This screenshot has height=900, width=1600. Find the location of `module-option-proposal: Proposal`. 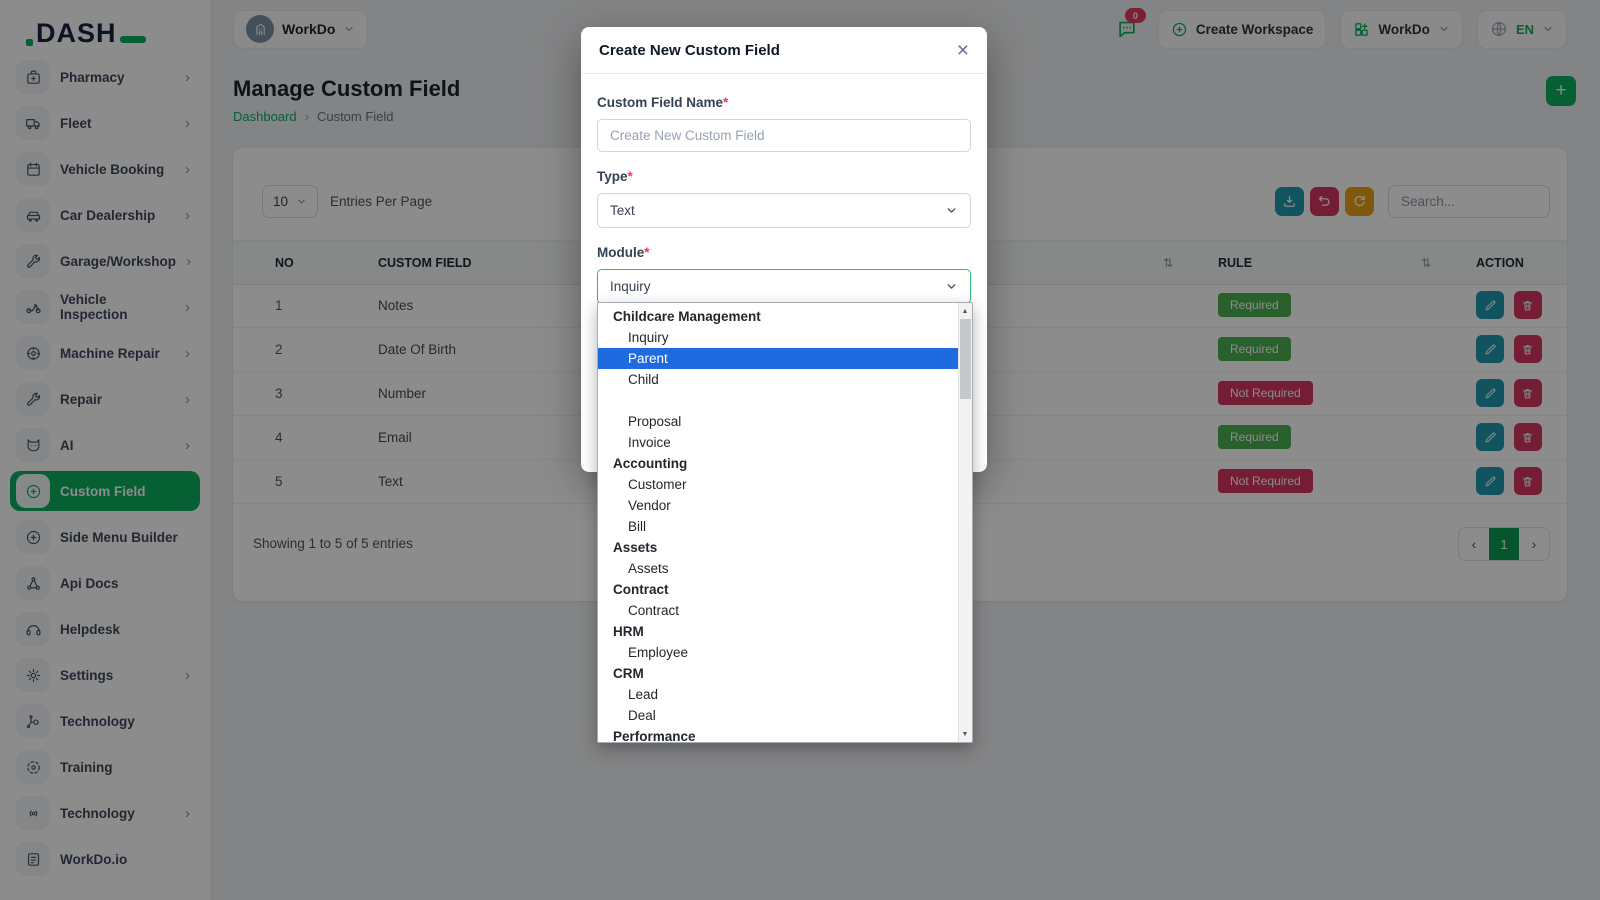

module-option-proposal: Proposal is located at coordinates (778, 421).